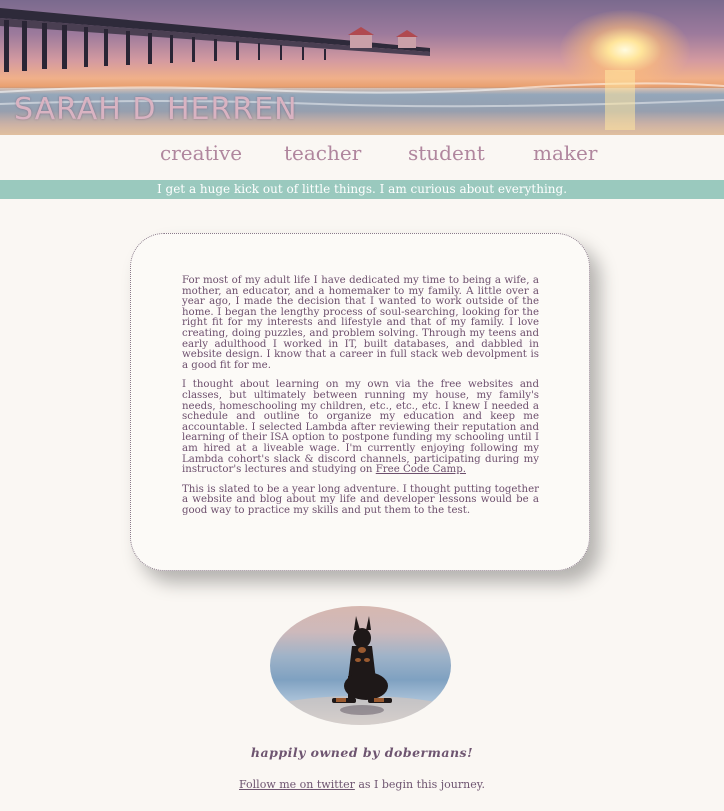 This screenshot has width=724, height=811. I want to click on twitter-link: Follow me on twitter, so click(297, 784).